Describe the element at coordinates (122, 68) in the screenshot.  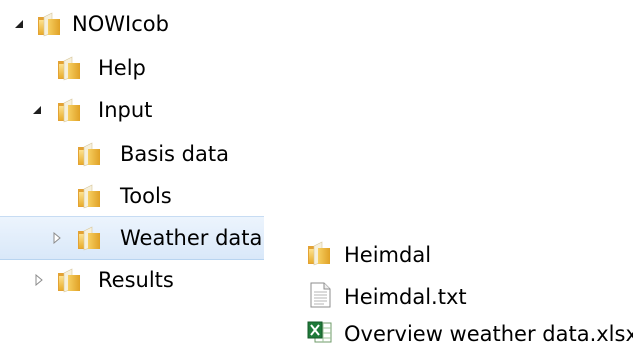
I see `tree-item-label: Help` at that location.